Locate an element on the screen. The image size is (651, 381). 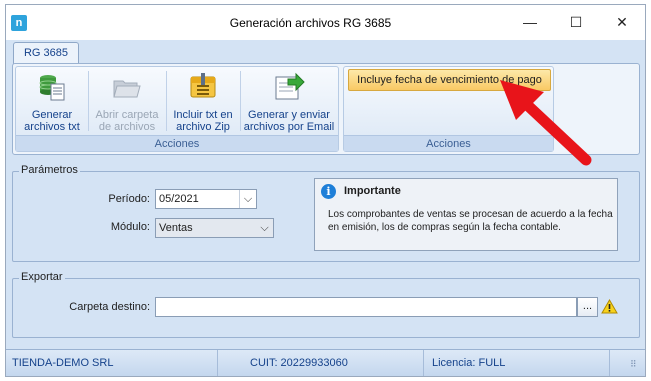
resize-grip-icon: ⠿ is located at coordinates (636, 366).